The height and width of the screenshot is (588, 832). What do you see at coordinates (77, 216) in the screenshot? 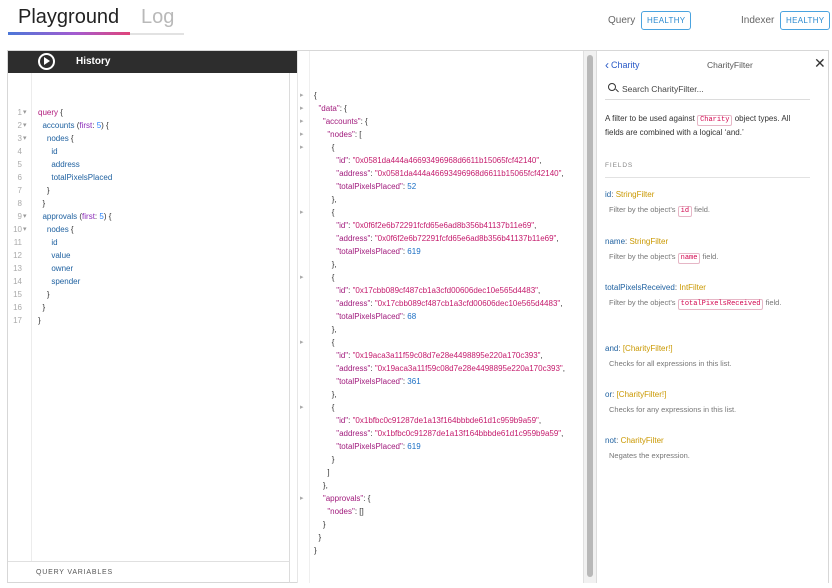
I see `query-line-text: approvals (first: 5) {` at bounding box center [77, 216].